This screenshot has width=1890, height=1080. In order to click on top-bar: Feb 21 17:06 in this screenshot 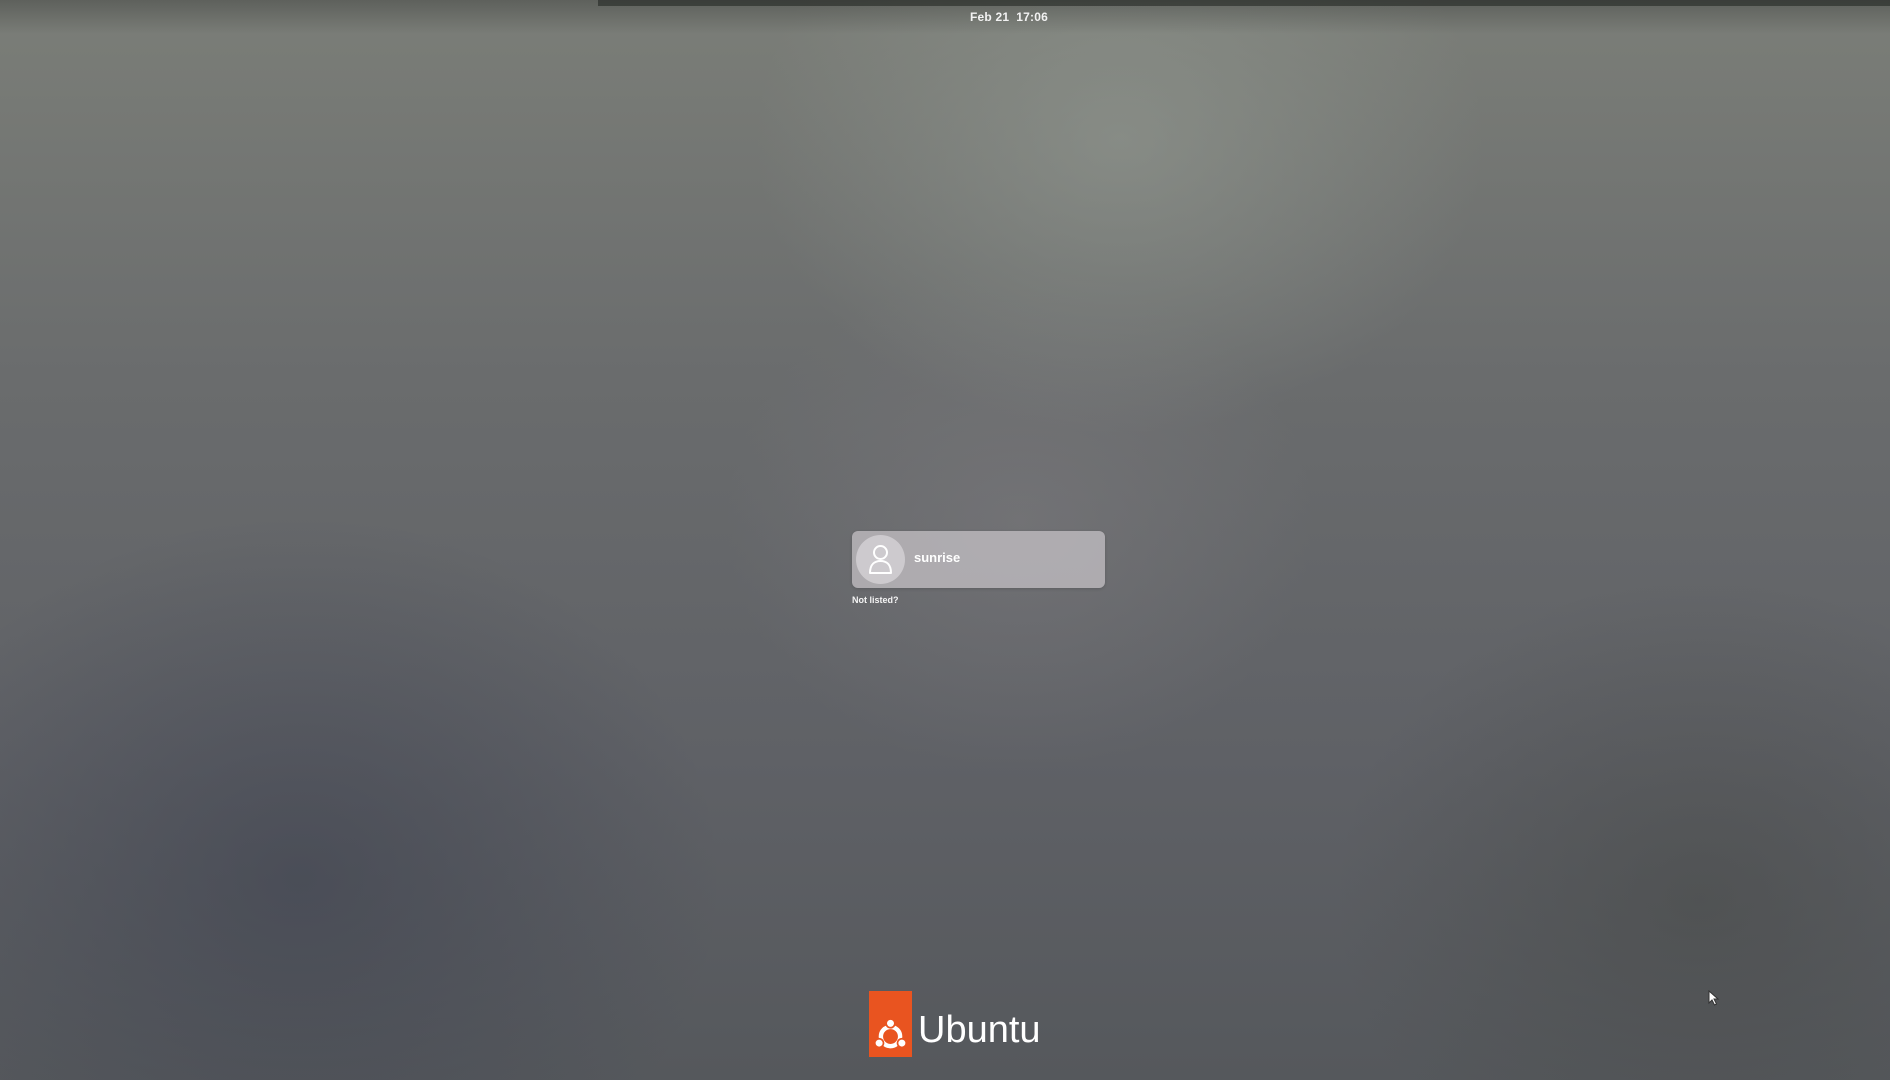, I will do `click(945, 17)`.